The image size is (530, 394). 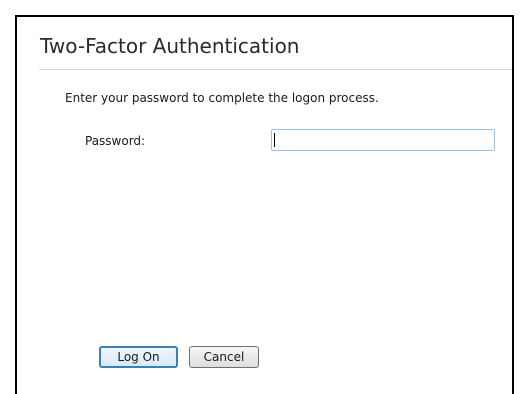 What do you see at coordinates (224, 357) in the screenshot?
I see `cancel-button: Cancel` at bounding box center [224, 357].